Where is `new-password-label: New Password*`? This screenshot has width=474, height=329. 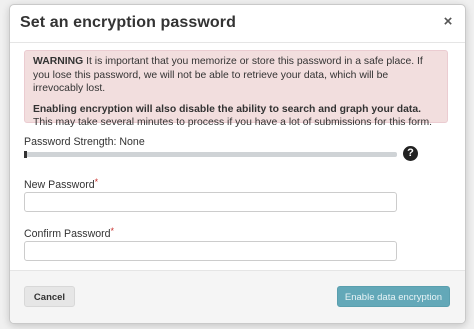
new-password-label: New Password* is located at coordinates (61, 184).